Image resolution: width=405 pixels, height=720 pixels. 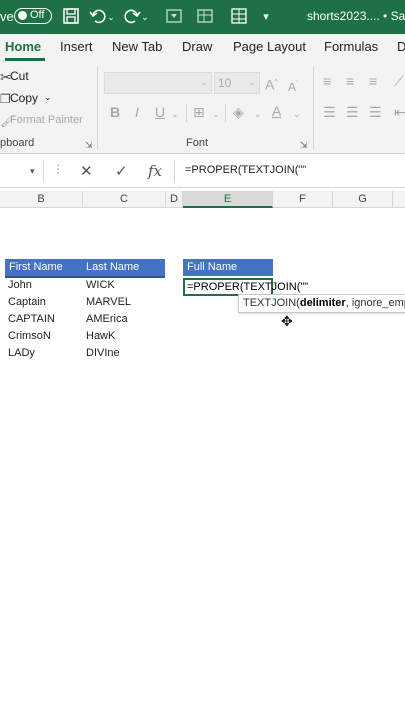 What do you see at coordinates (107, 319) in the screenshot?
I see `cell-last-name: AMErica` at bounding box center [107, 319].